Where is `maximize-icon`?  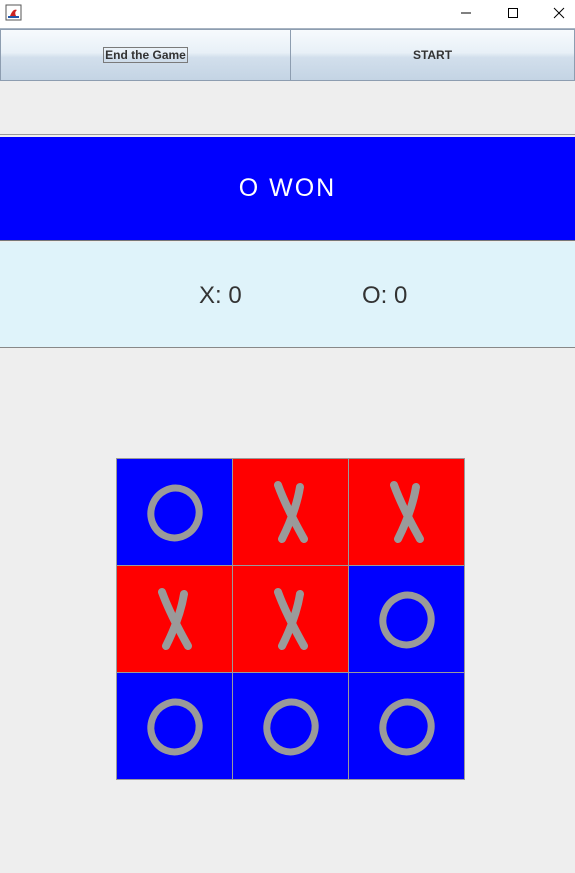 maximize-icon is located at coordinates (513, 13).